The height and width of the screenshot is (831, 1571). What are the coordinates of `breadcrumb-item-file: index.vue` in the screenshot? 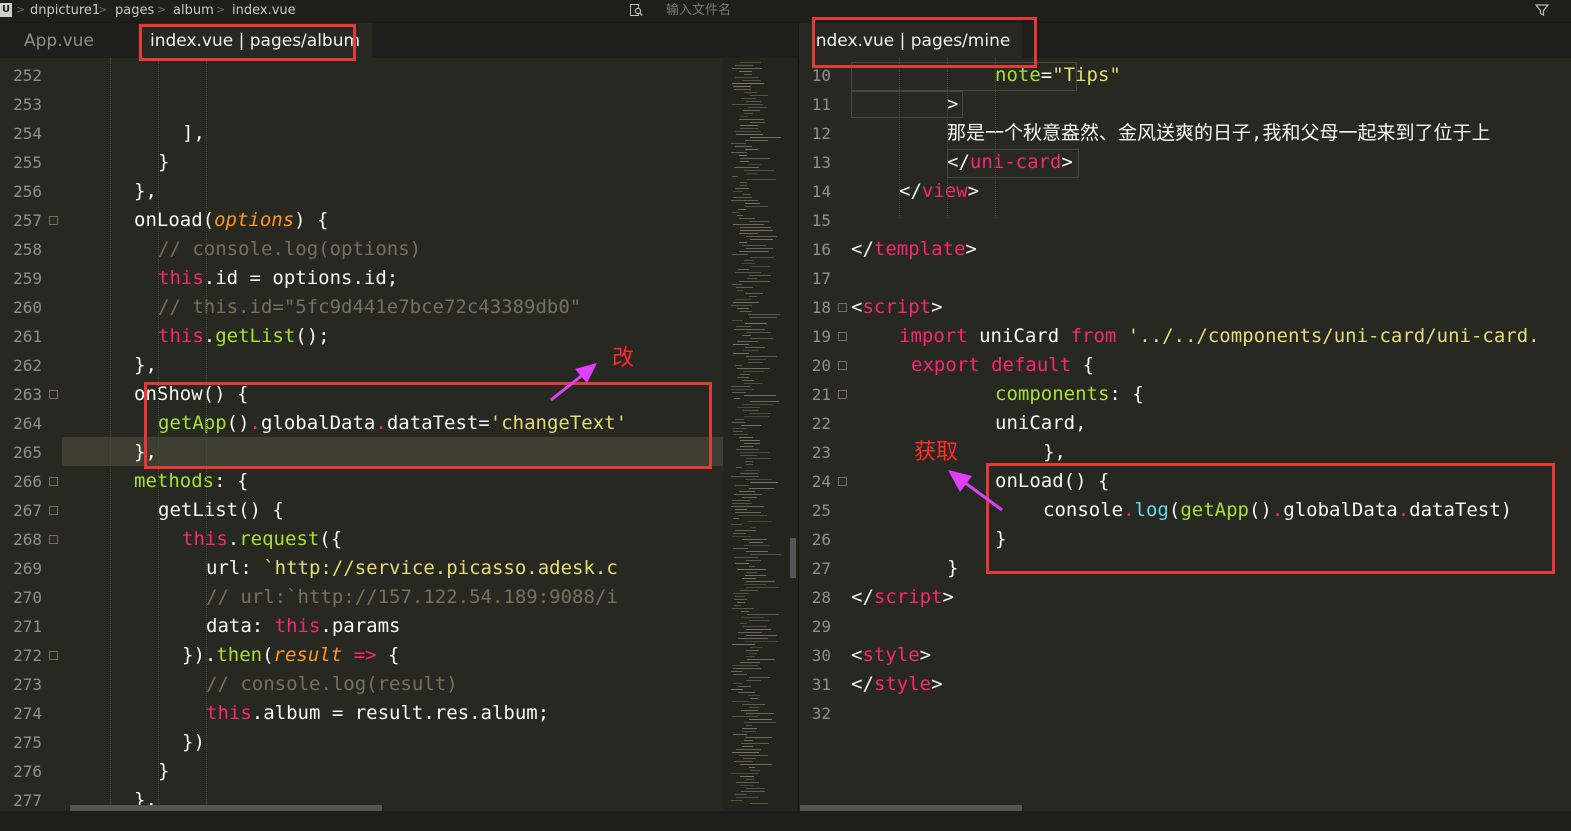 It's located at (264, 10).